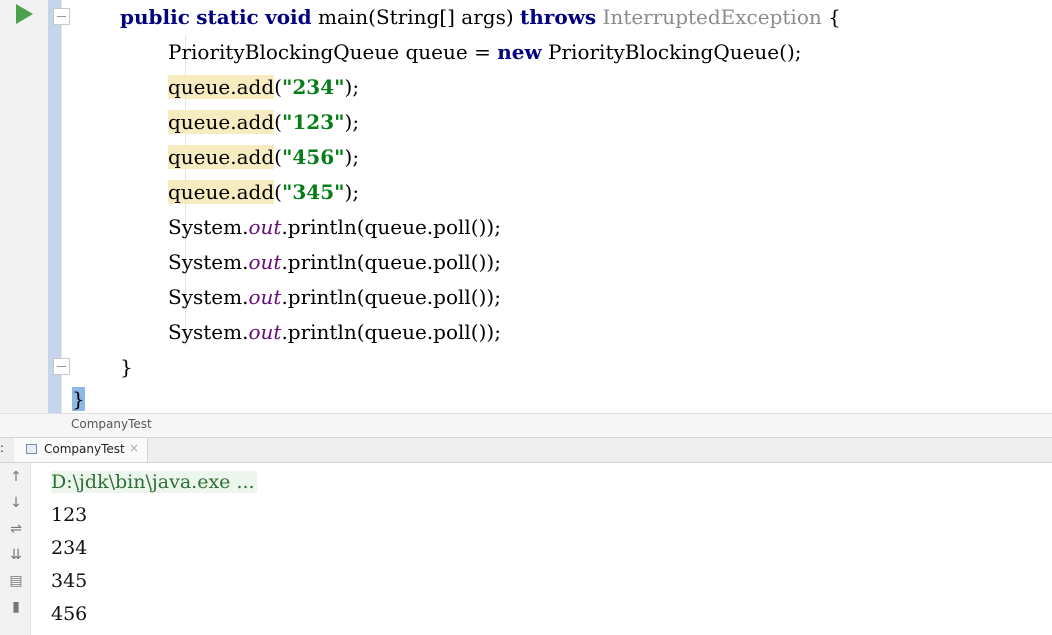  What do you see at coordinates (334, 297) in the screenshot?
I see `code-line-9: System.out.println(queue.poll());` at bounding box center [334, 297].